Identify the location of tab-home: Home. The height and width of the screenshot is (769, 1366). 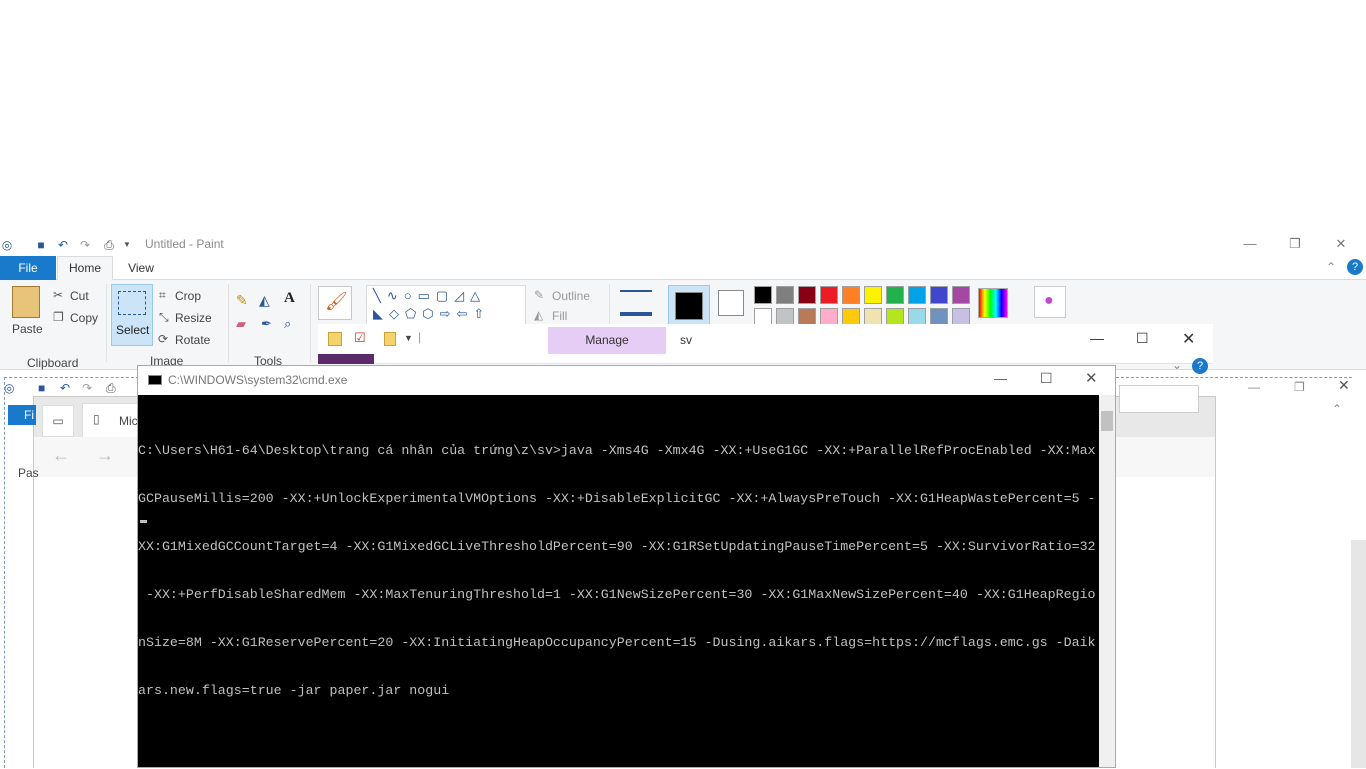
(85, 268).